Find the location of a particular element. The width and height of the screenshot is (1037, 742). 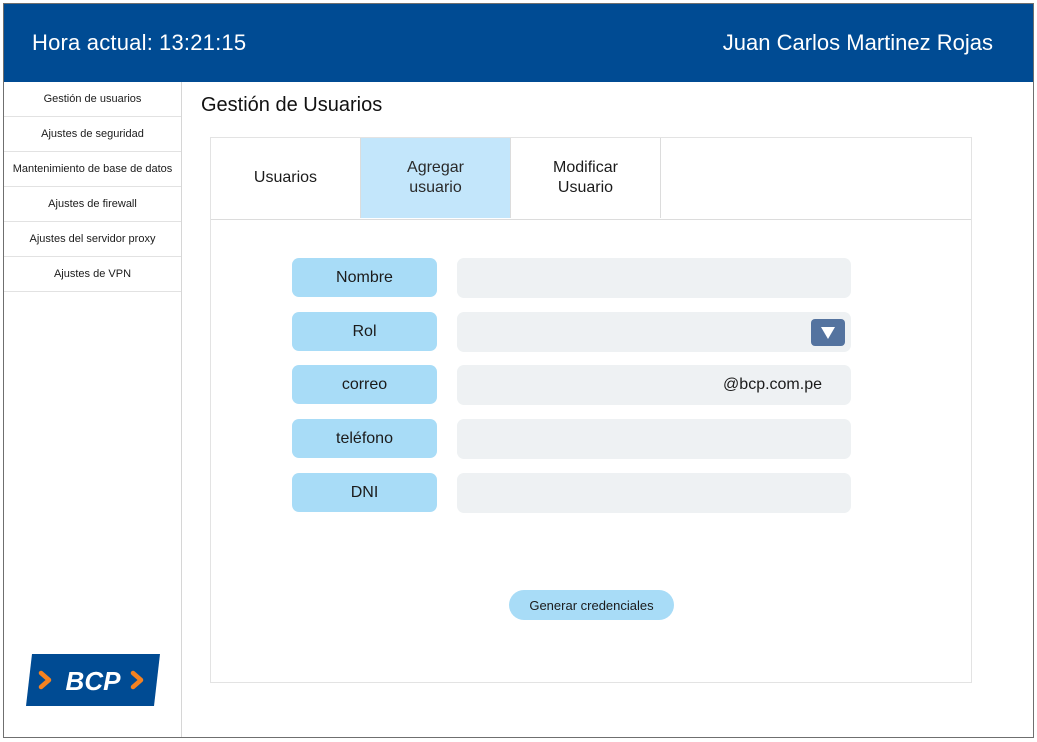

sidebar-item-proxy-settings: Ajustes del servidor proxy is located at coordinates (92, 239).